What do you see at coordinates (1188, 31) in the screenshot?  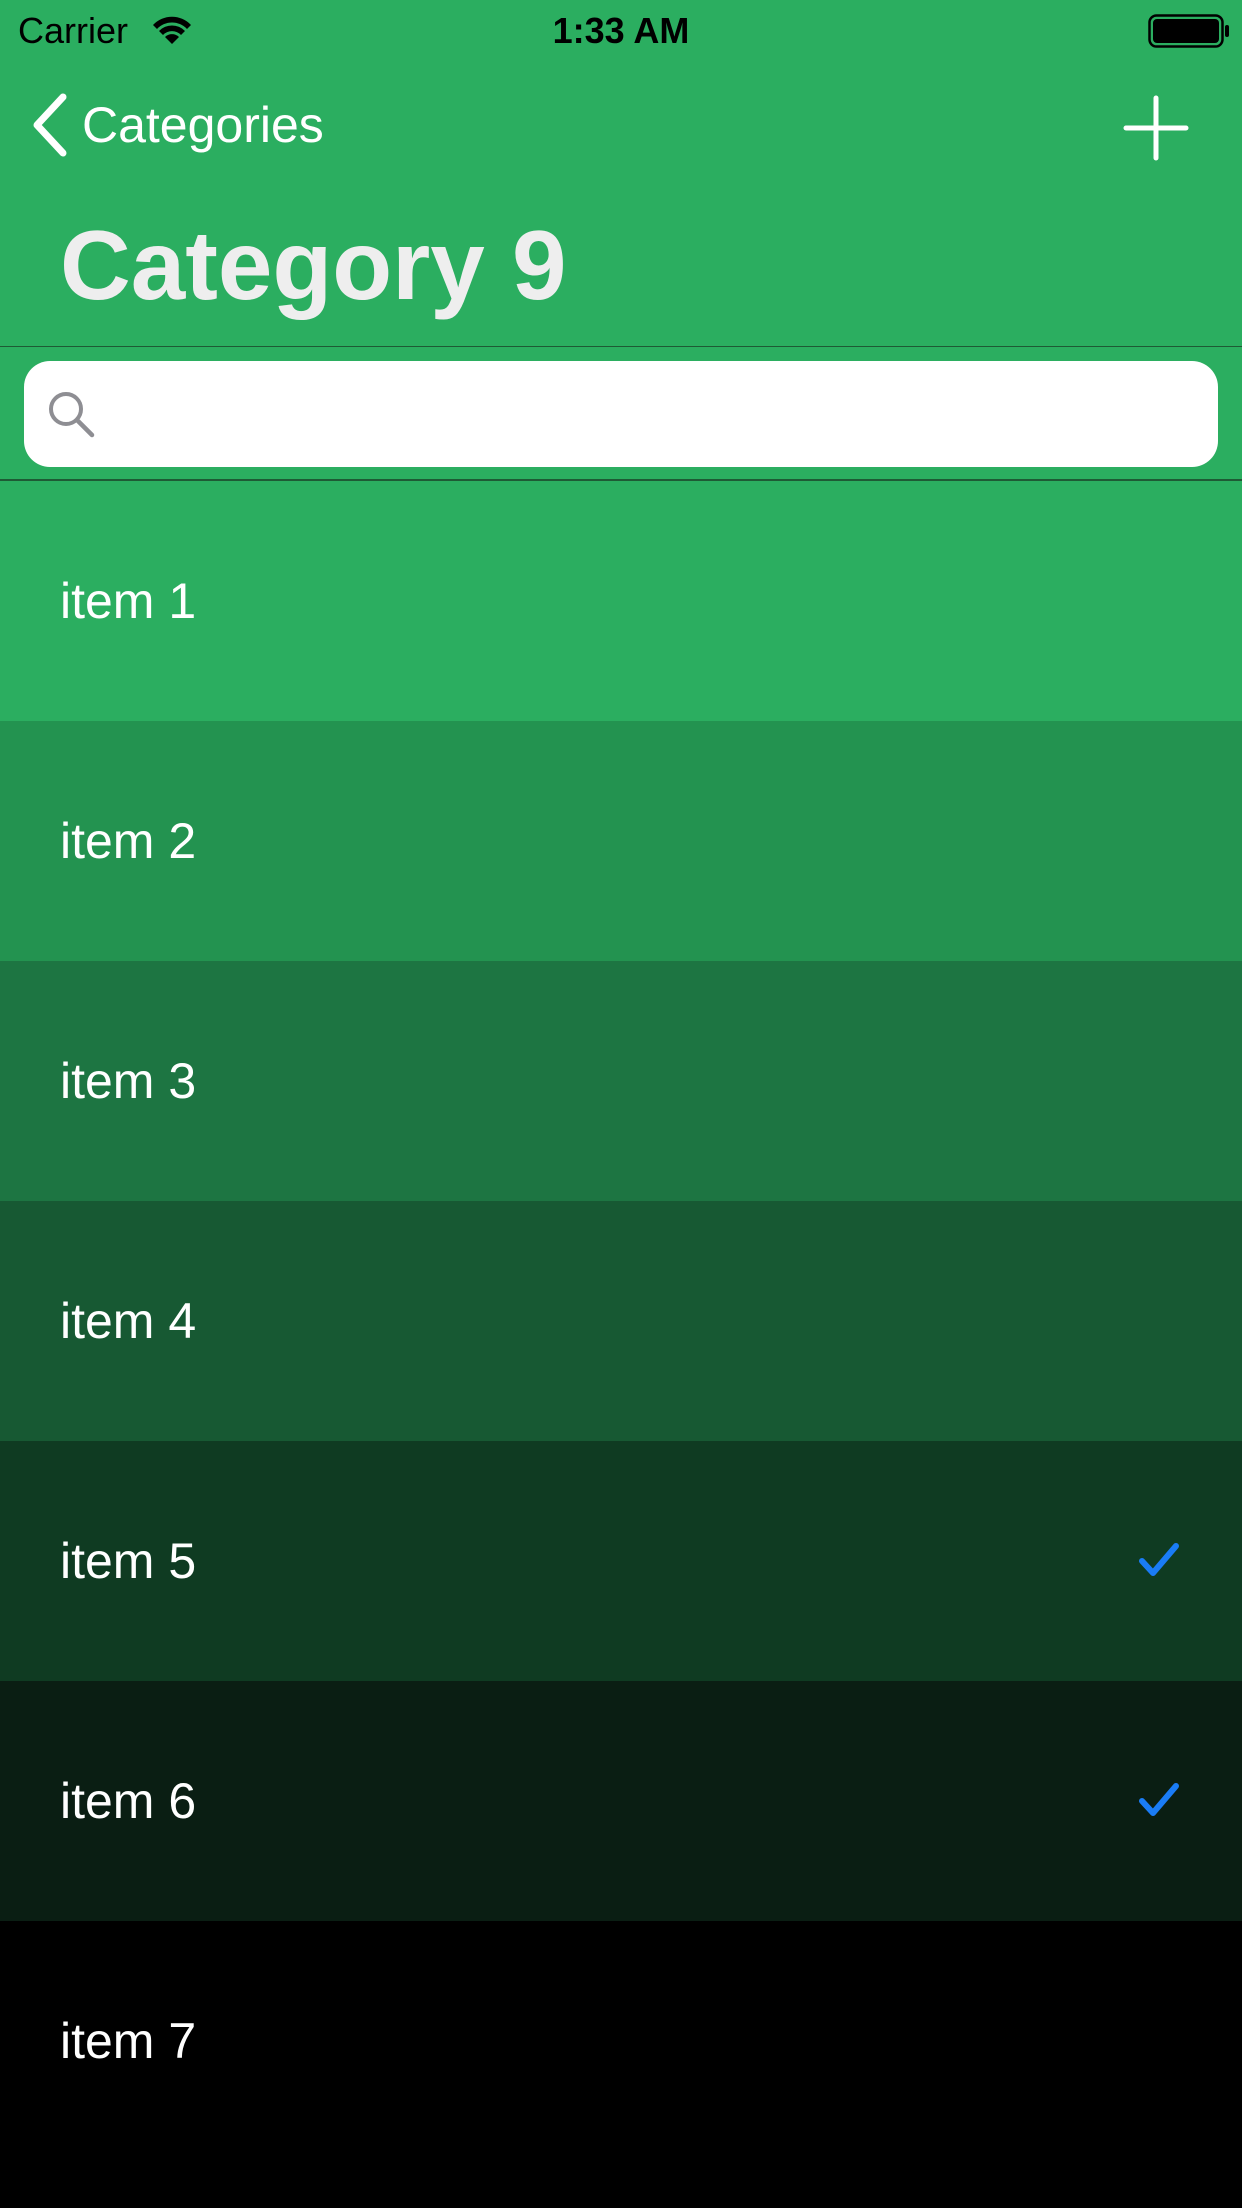 I see `battery-icon` at bounding box center [1188, 31].